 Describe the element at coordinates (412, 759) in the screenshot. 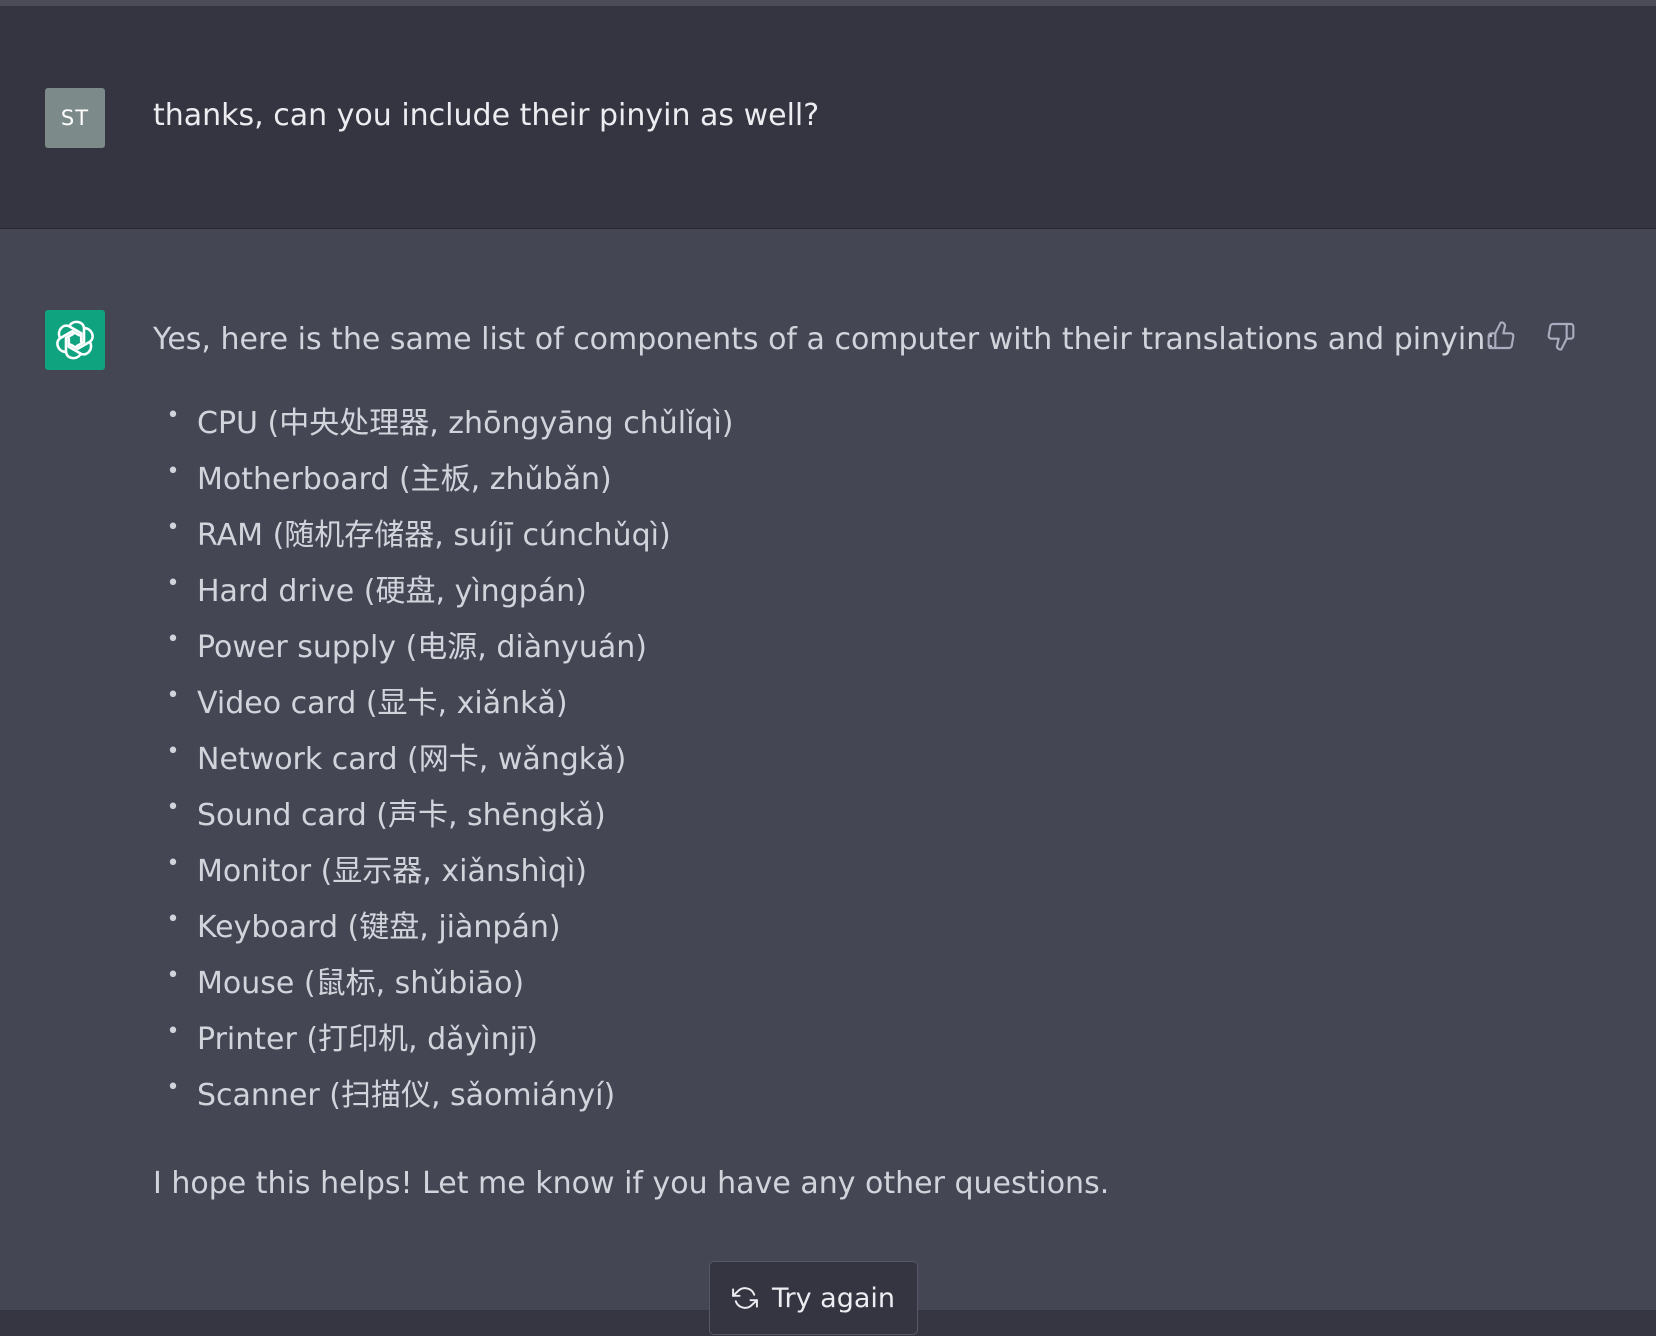

I see `list-item-text: Network card (网卡, wǎngkǎ)` at that location.